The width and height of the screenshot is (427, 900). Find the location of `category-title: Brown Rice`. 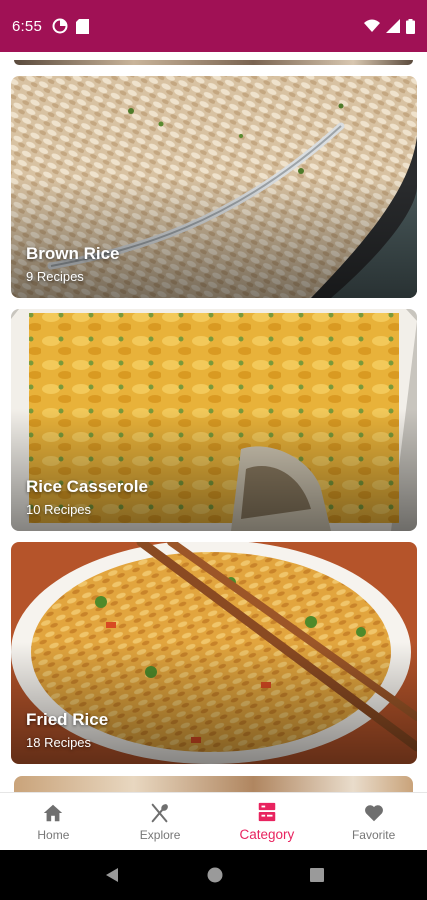

category-title: Brown Rice is located at coordinates (73, 253).